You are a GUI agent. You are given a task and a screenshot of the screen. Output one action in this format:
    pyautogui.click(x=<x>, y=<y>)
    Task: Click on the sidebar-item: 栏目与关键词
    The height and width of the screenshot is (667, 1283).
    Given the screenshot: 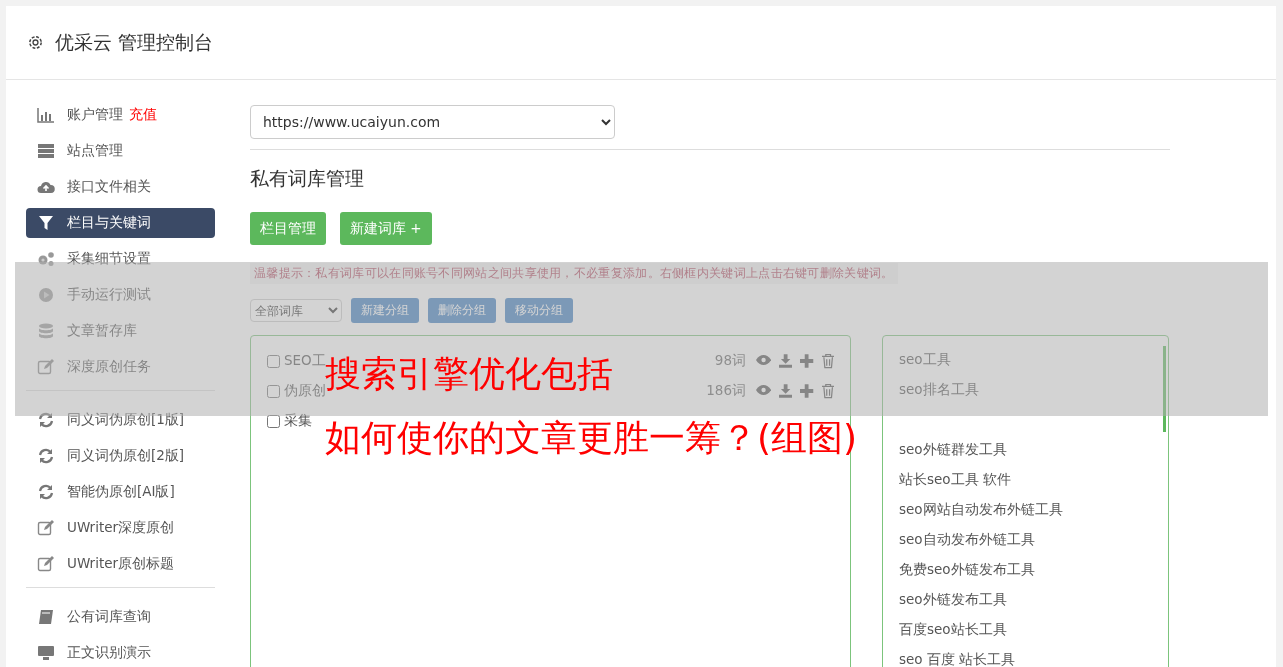 What is the action you would take?
    pyautogui.click(x=120, y=223)
    